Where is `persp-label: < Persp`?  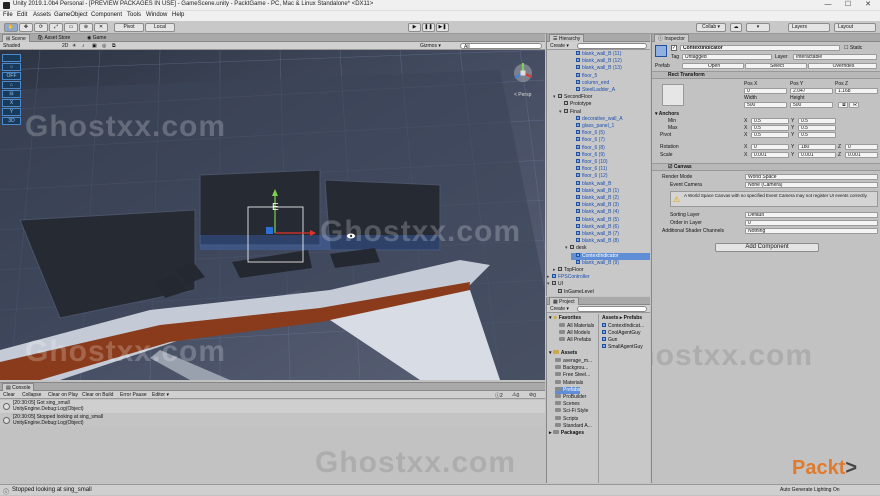 persp-label: < Persp is located at coordinates (522, 95).